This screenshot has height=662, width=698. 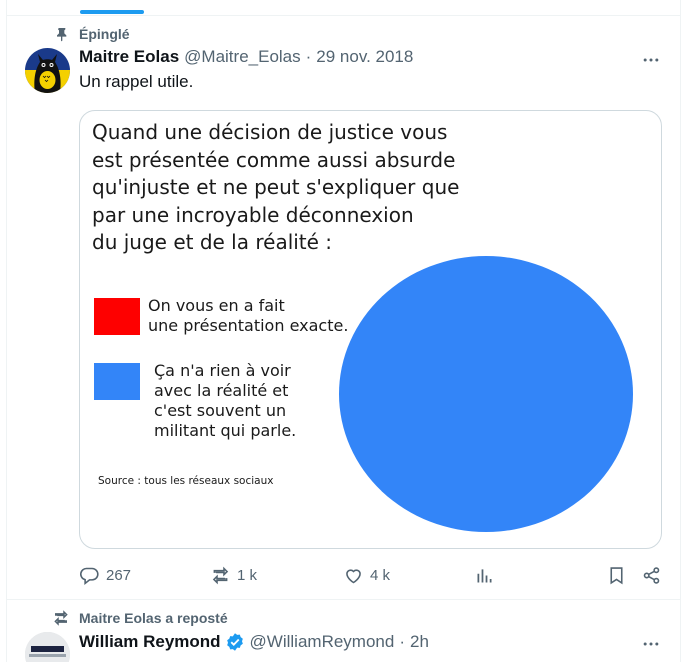 What do you see at coordinates (234, 642) in the screenshot?
I see `verified-badge-icon` at bounding box center [234, 642].